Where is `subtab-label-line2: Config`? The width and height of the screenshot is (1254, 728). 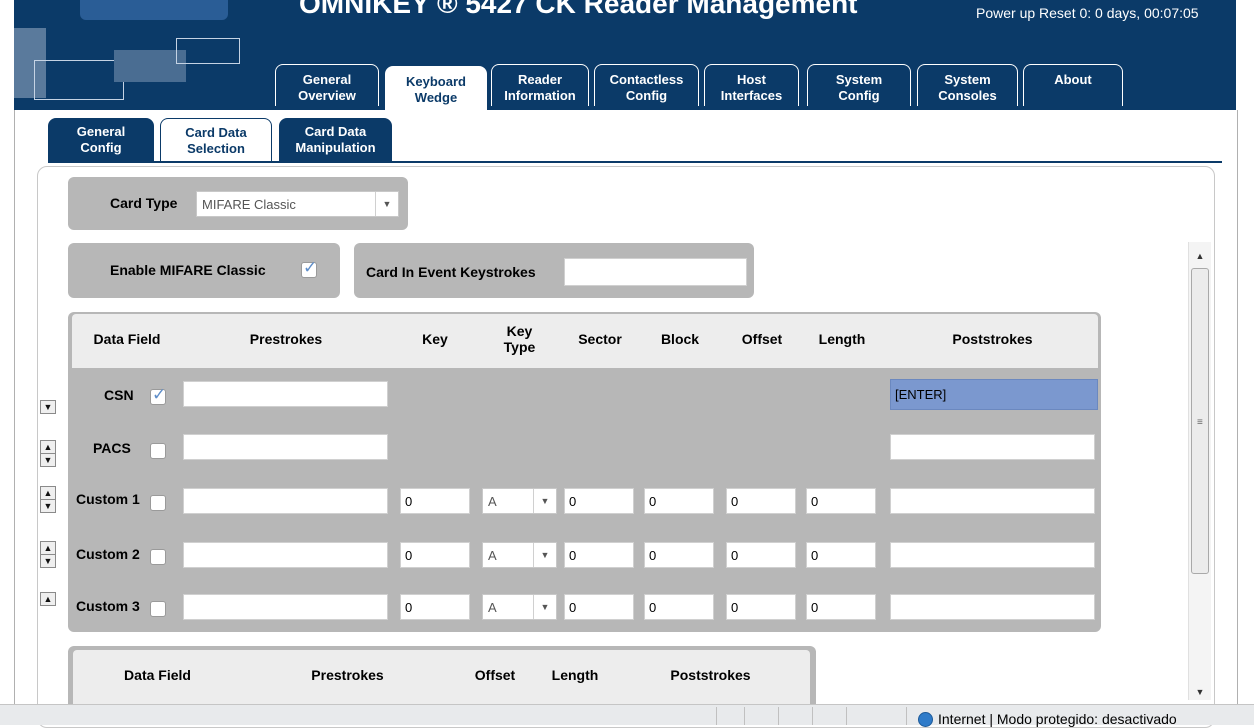 subtab-label-line2: Config is located at coordinates (101, 147).